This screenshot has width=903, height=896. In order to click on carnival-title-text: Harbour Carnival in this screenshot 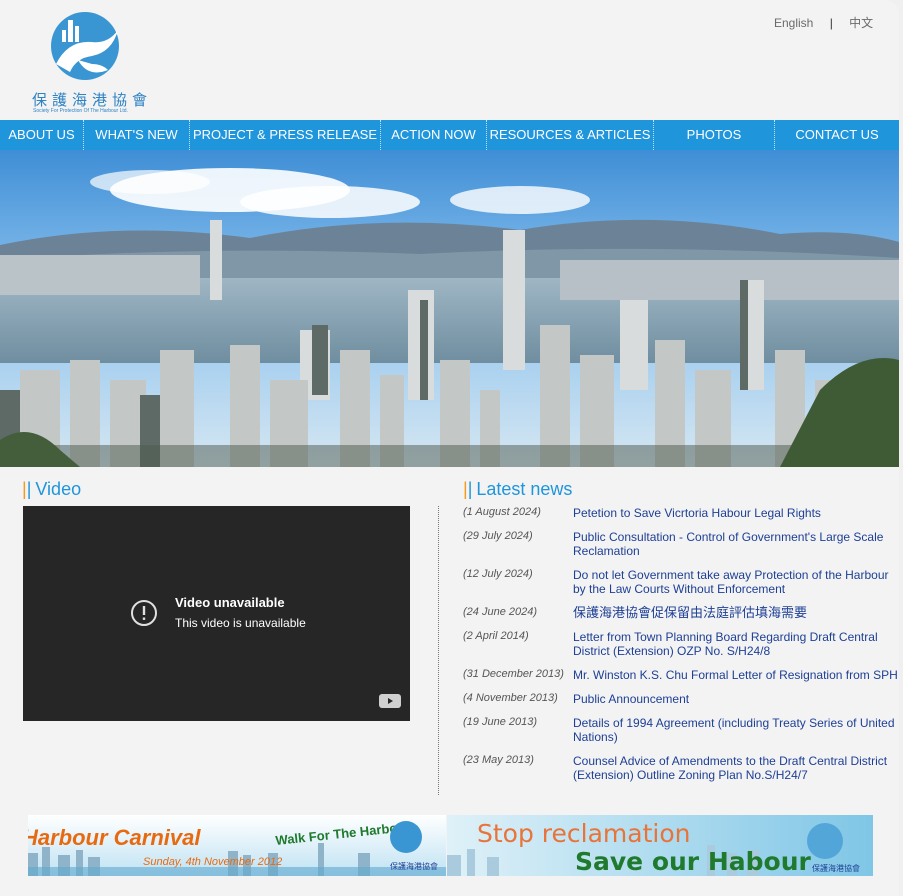, I will do `click(114, 837)`.